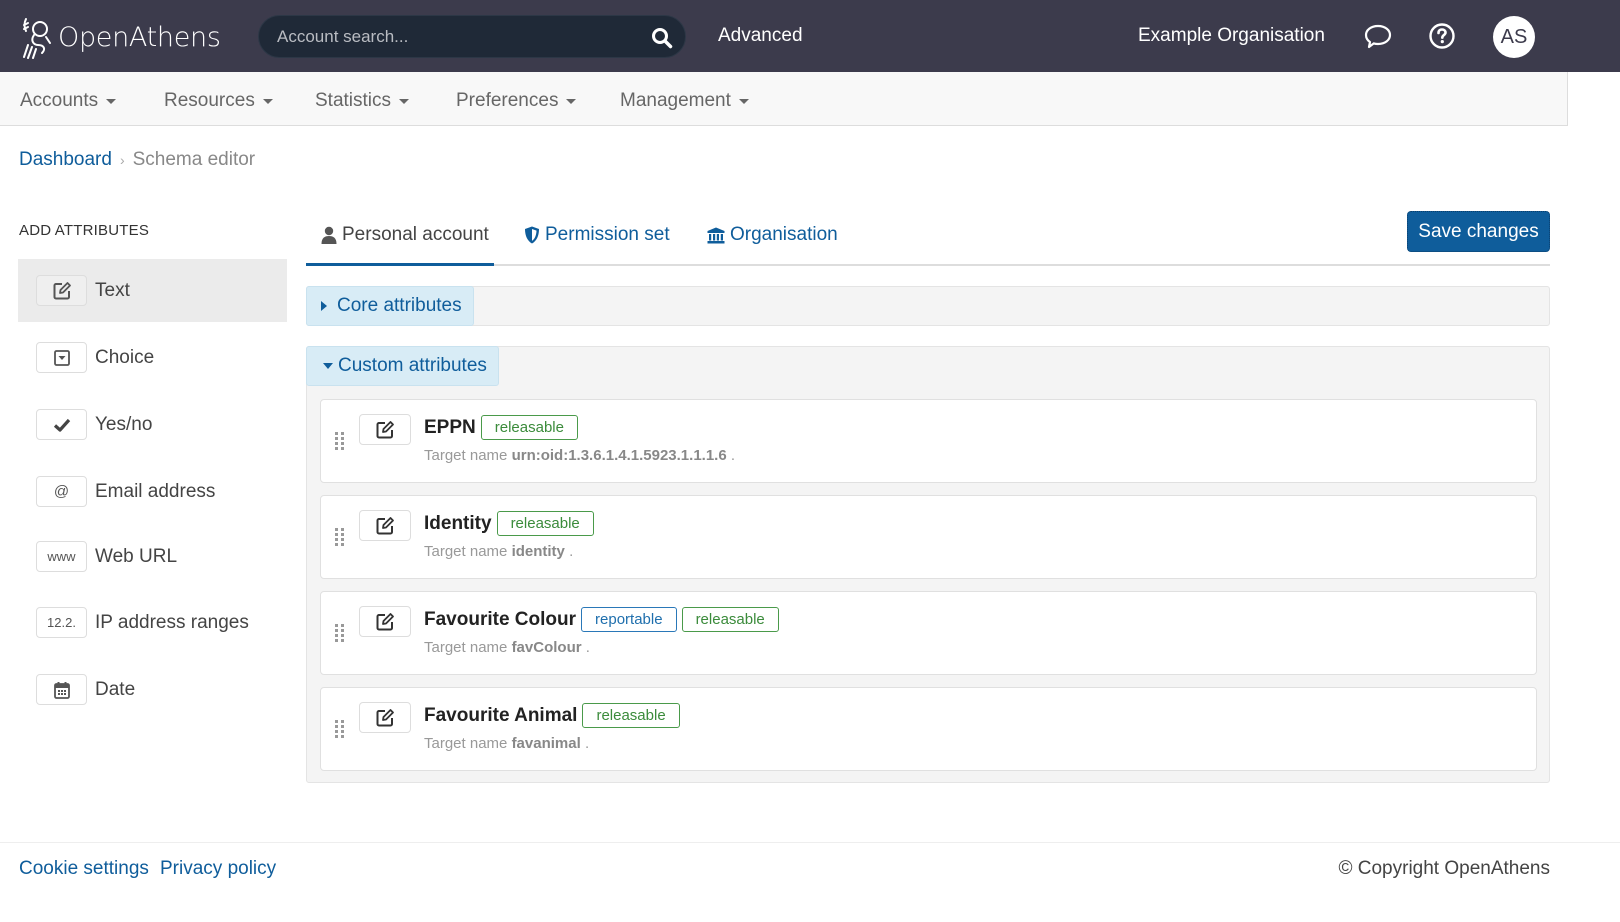 The image size is (1620, 922). Describe the element at coordinates (155, 491) in the screenshot. I see `sidebar-item-label: Email address` at that location.